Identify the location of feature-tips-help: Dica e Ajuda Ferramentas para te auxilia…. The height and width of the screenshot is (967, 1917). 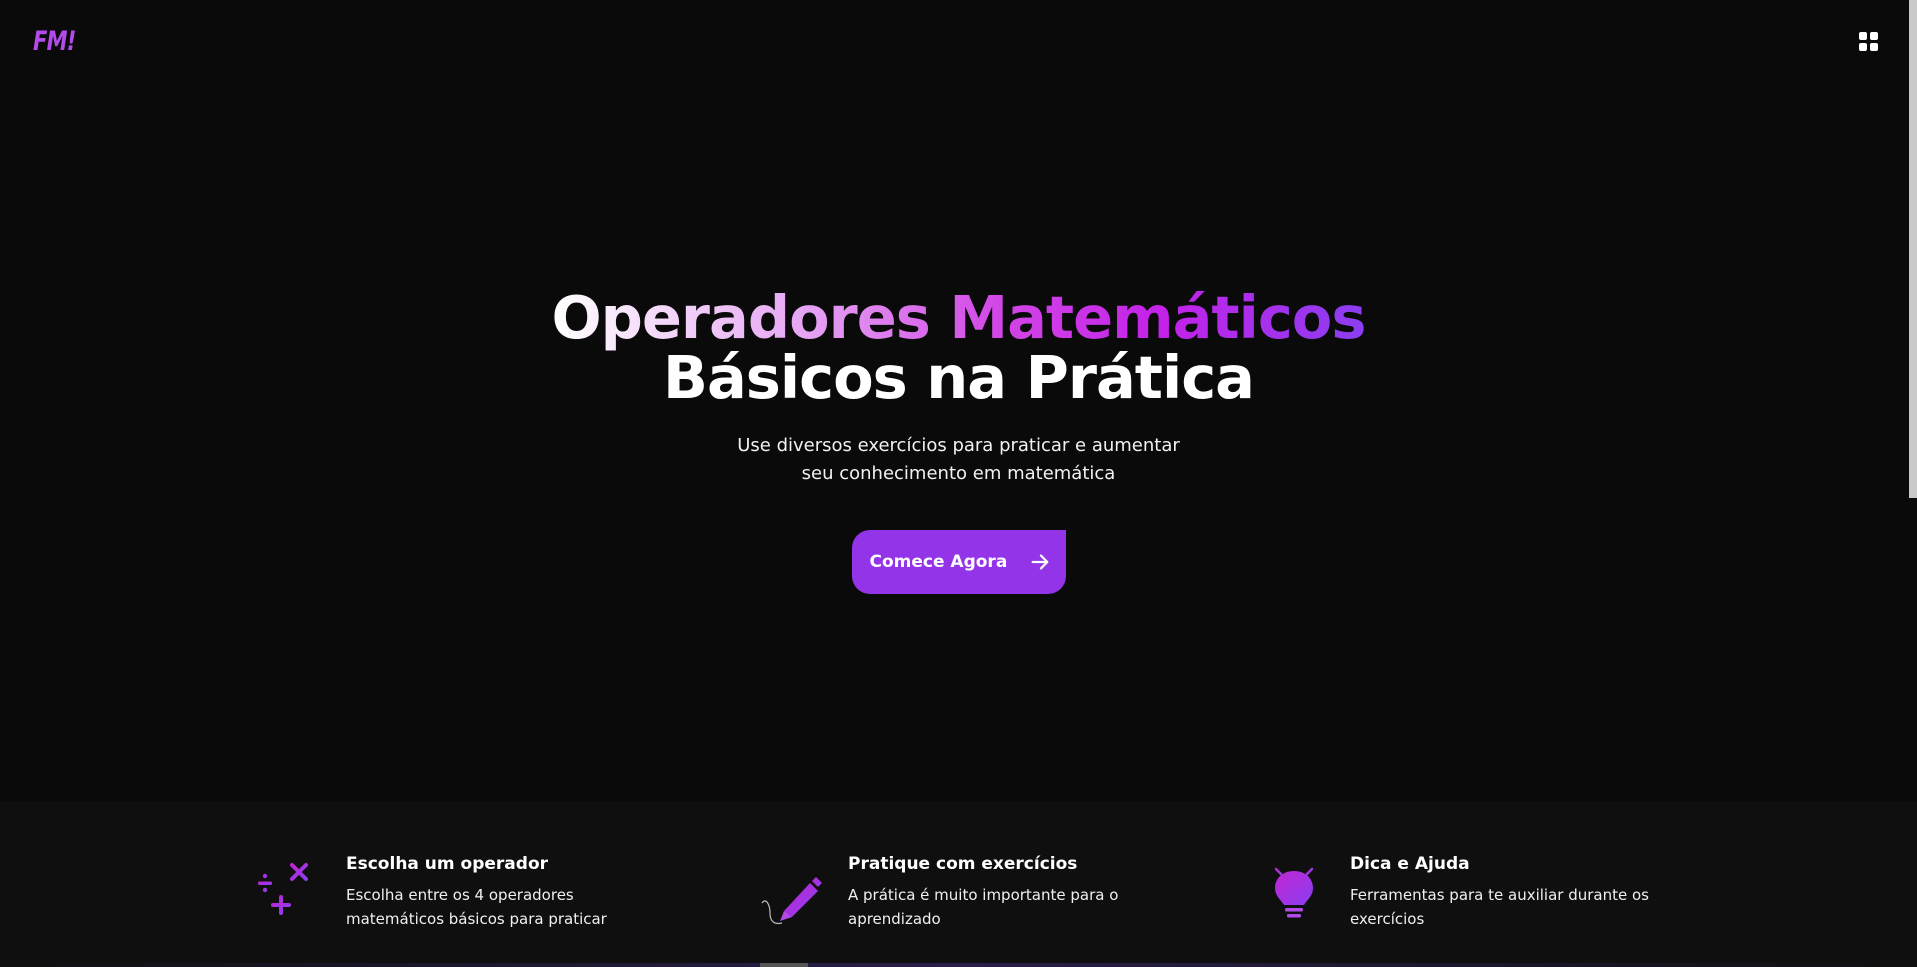
(1470, 896).